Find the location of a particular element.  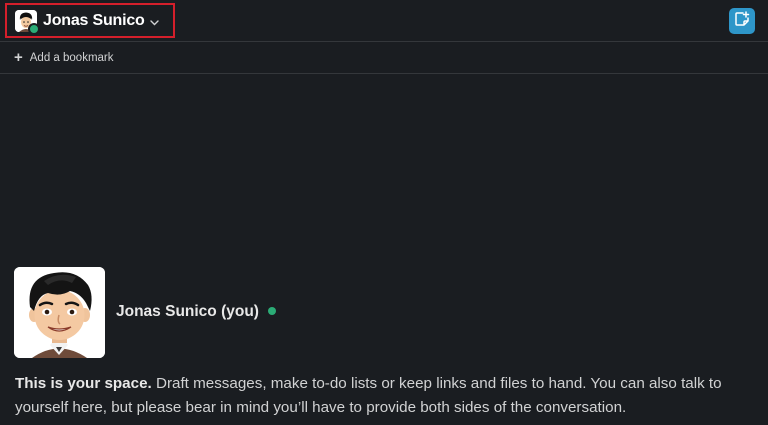

avatar-image-large is located at coordinates (59, 312).